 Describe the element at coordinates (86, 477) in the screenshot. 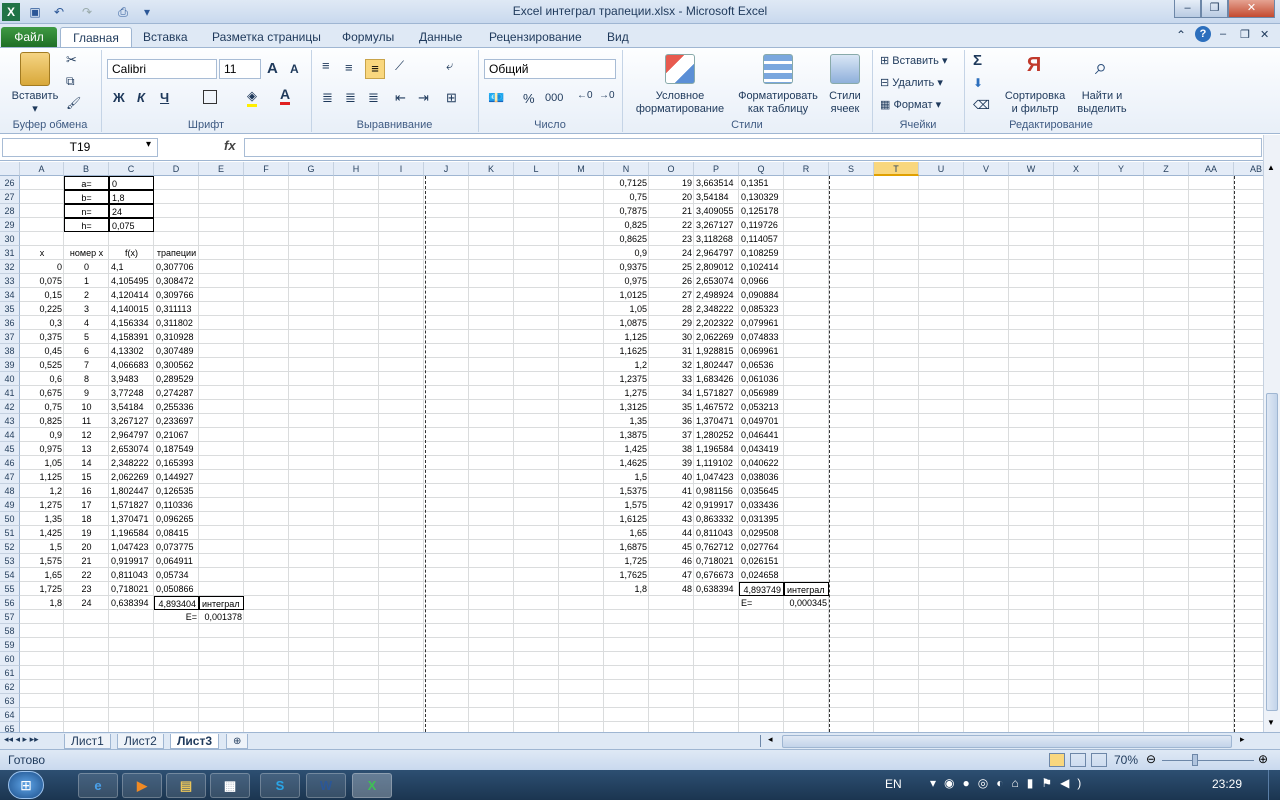

I see `data-cell: 15` at that location.